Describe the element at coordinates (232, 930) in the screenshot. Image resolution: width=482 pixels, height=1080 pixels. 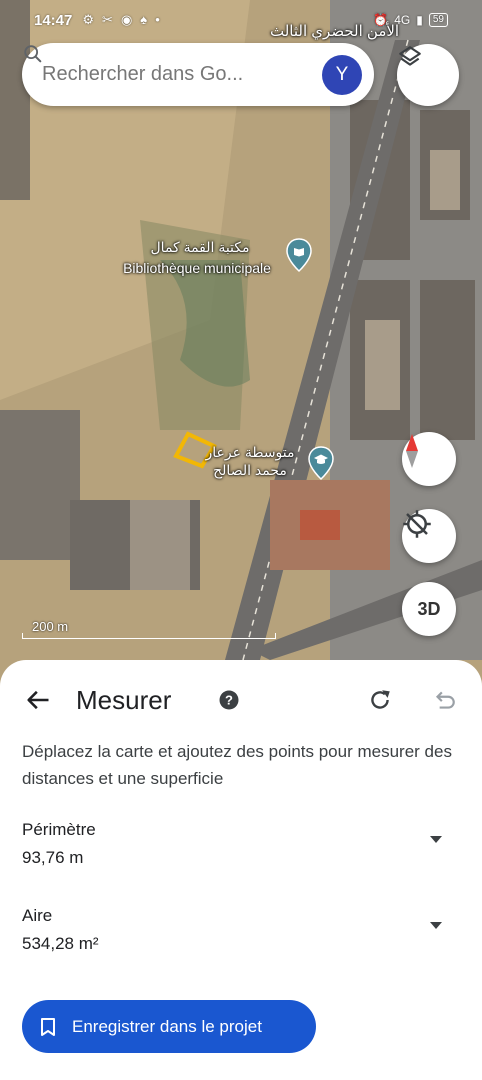
I see `area-row: Aire 534,28 m²` at that location.